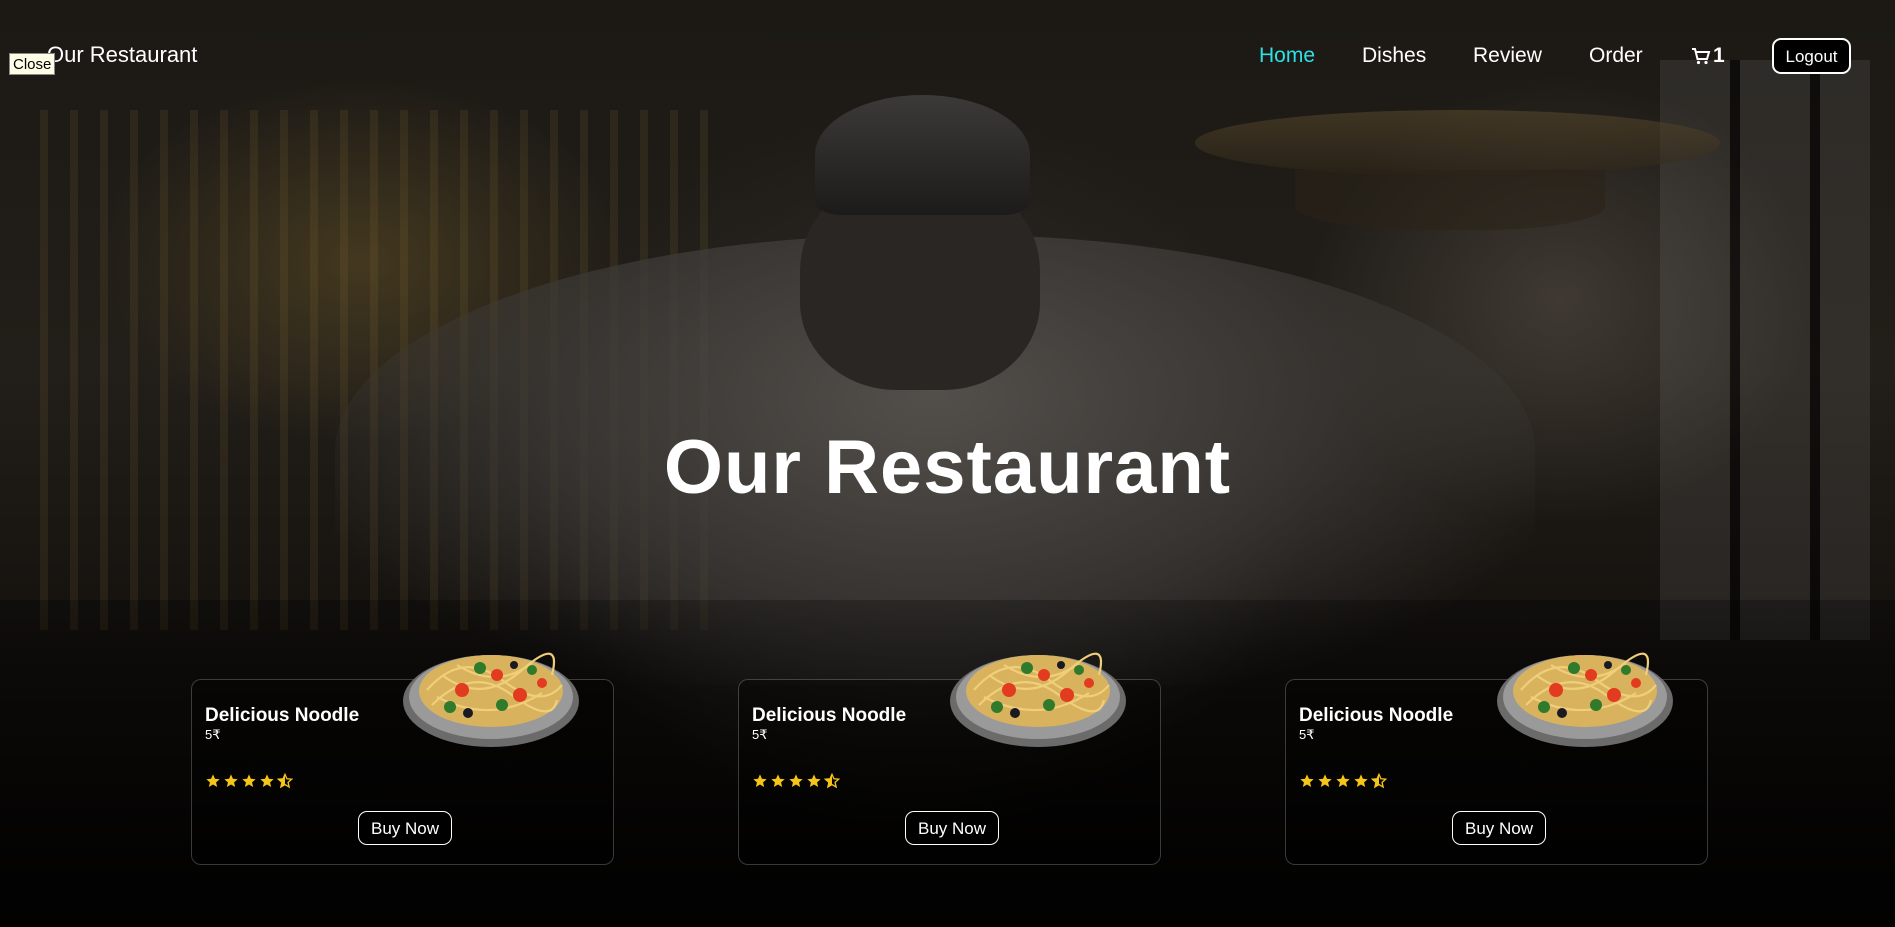 This screenshot has width=1895, height=927. What do you see at coordinates (1811, 56) in the screenshot?
I see `logout-button: Logout` at bounding box center [1811, 56].